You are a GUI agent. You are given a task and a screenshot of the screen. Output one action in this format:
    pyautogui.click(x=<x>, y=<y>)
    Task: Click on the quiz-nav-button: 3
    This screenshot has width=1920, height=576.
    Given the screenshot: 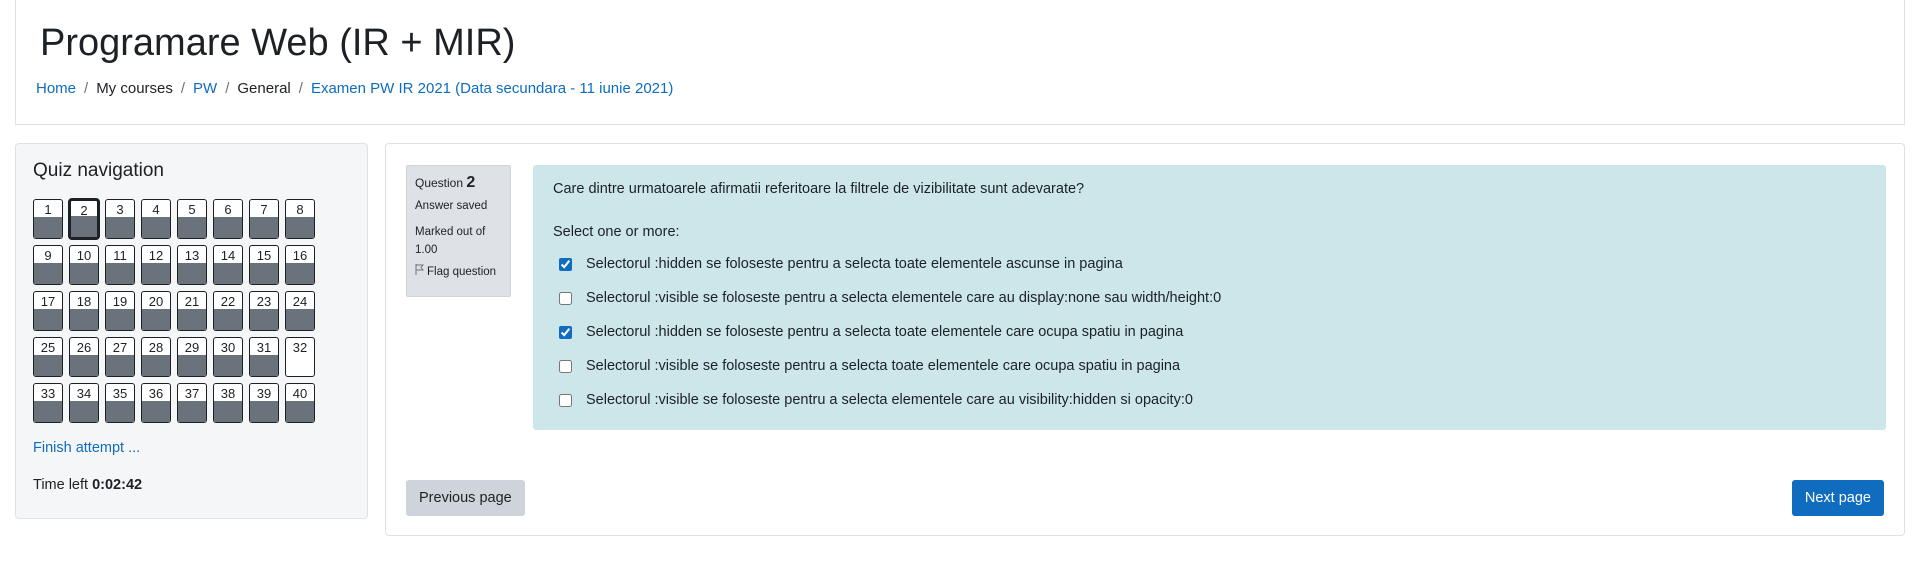 What is the action you would take?
    pyautogui.click(x=120, y=219)
    